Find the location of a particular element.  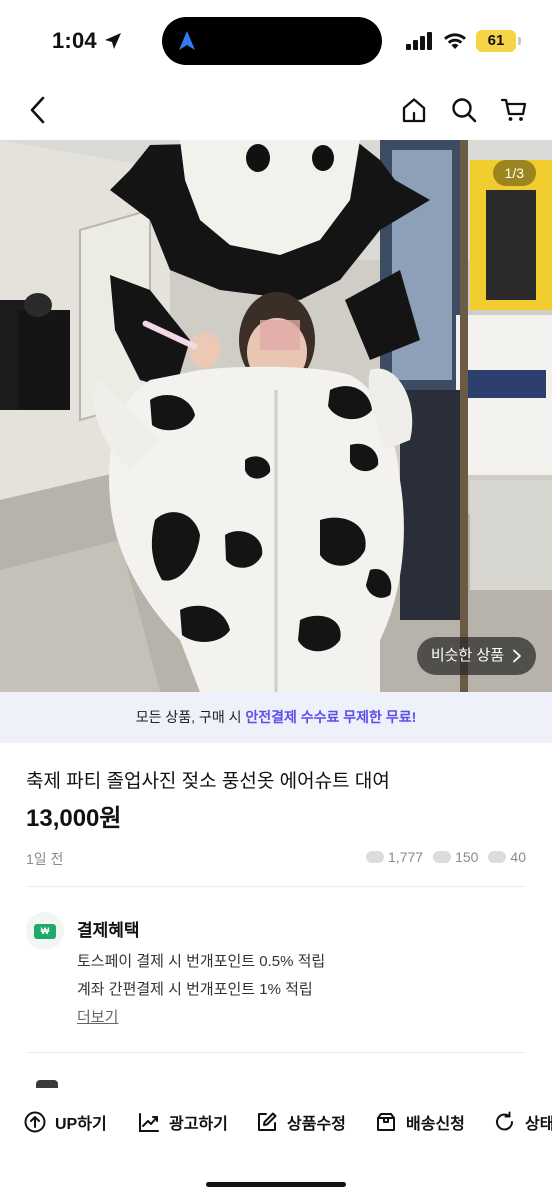

product-stats: 1,777 150 40 is located at coordinates (446, 857).